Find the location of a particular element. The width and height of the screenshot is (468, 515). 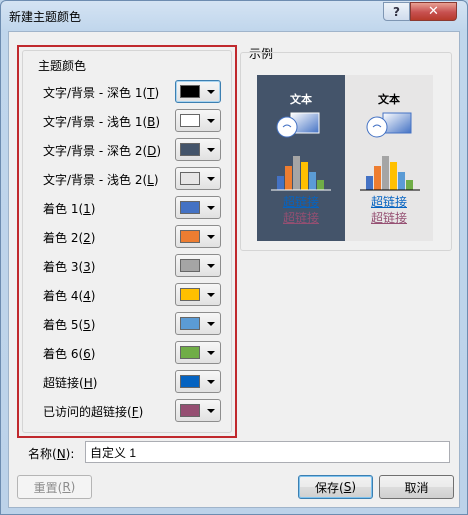

theme-color-label: 着色 1(1) is located at coordinates (69, 208).